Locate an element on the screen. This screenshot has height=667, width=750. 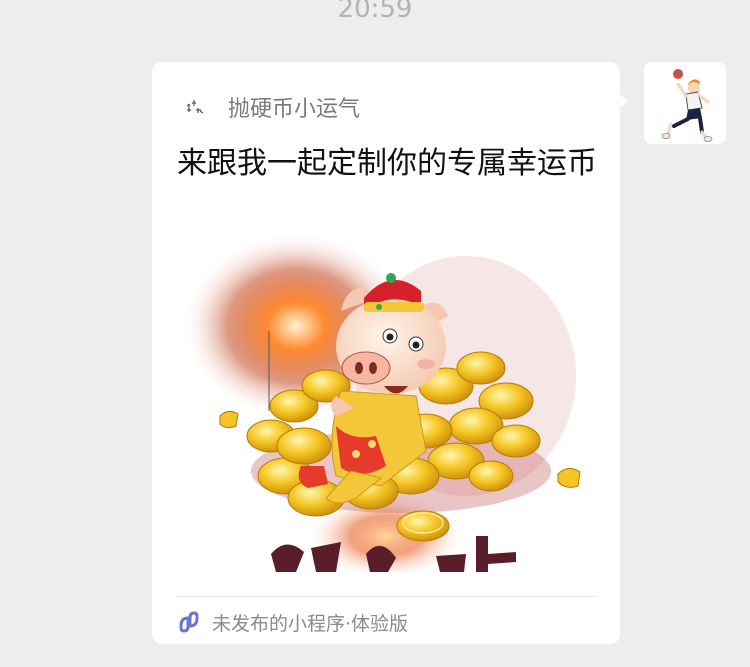
card-title: 来跟我一起定制你的专属幸运币 is located at coordinates (387, 163).